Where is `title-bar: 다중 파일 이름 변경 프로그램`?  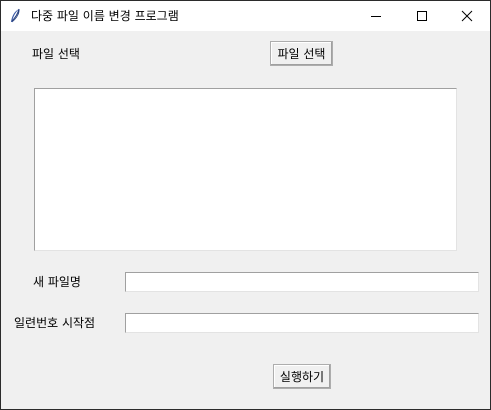 title-bar: 다중 파일 이름 변경 프로그램 is located at coordinates (245, 16).